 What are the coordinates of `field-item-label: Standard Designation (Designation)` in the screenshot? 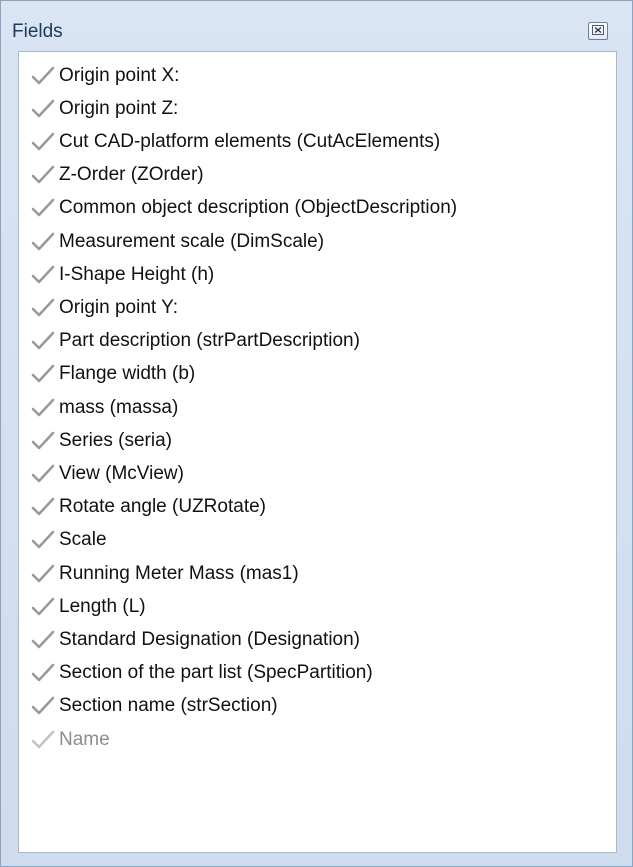 It's located at (210, 639).